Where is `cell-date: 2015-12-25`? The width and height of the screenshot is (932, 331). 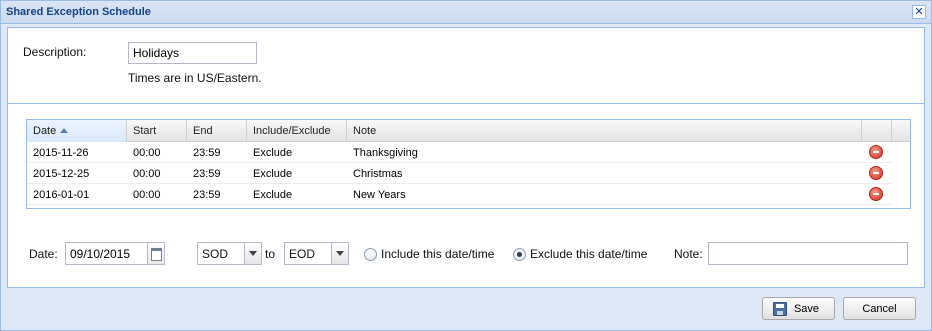 cell-date: 2015-12-25 is located at coordinates (61, 174).